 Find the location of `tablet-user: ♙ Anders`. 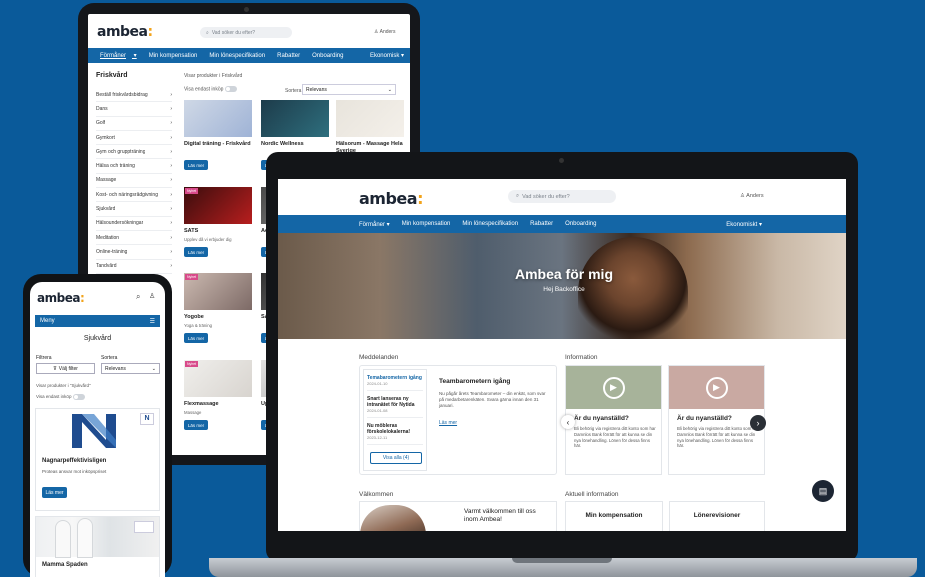

tablet-user: ♙ Anders is located at coordinates (384, 32).